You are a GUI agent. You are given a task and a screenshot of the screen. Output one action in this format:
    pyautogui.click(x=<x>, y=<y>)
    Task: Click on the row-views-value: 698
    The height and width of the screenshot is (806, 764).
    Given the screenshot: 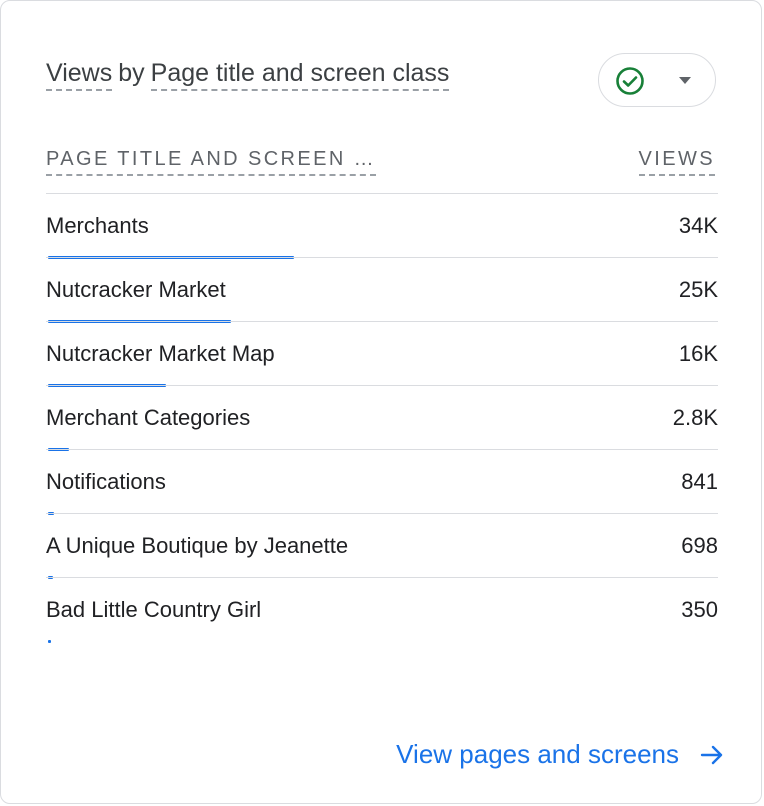 What is the action you would take?
    pyautogui.click(x=699, y=545)
    